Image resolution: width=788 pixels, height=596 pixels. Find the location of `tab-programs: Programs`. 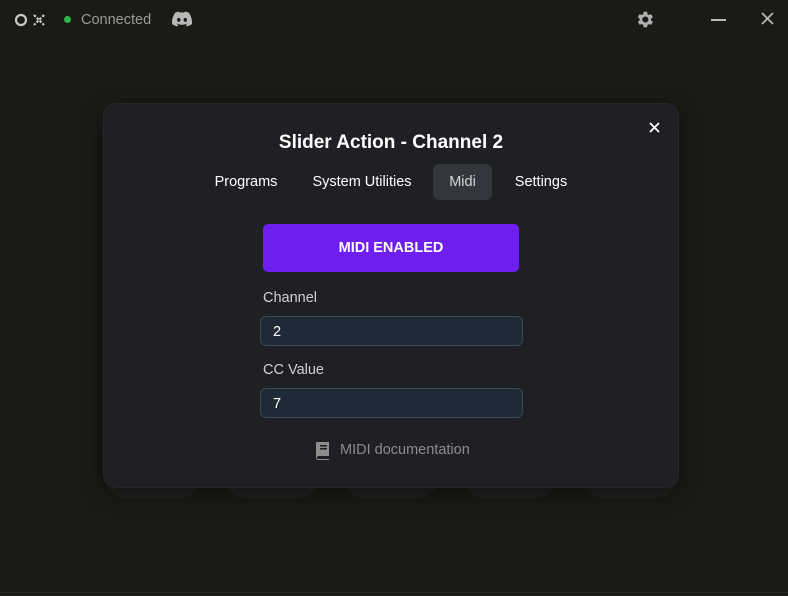

tab-programs: Programs is located at coordinates (246, 182).